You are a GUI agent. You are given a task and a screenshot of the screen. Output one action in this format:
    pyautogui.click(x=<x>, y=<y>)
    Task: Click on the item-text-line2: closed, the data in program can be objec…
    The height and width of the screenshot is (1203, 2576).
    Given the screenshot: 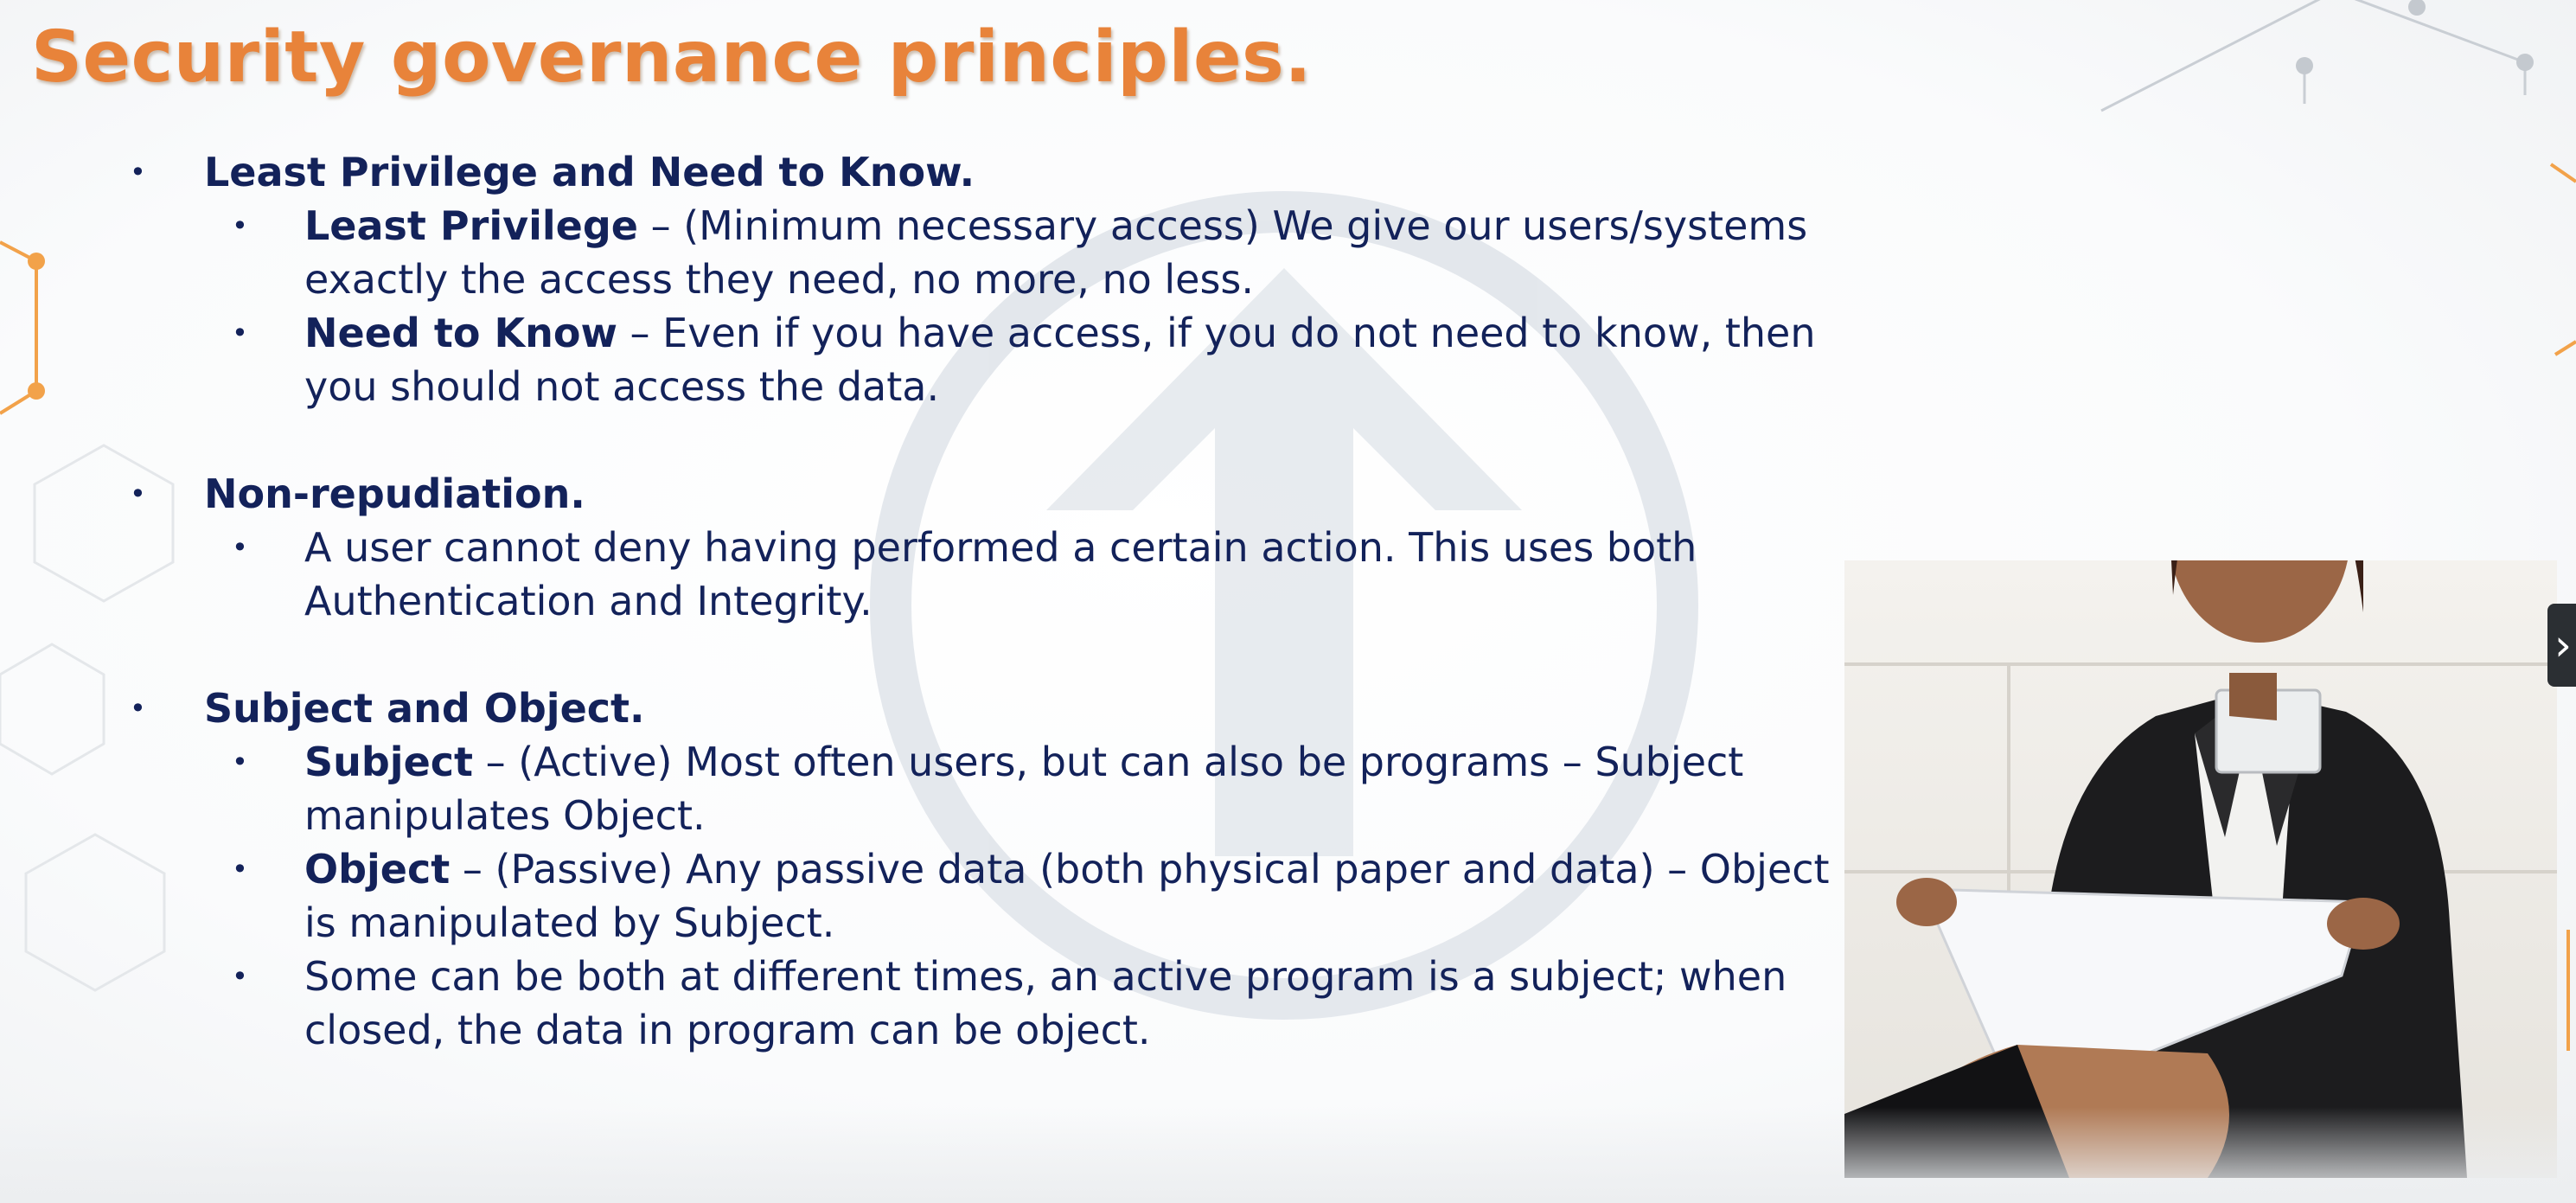 What is the action you would take?
    pyautogui.click(x=728, y=1030)
    